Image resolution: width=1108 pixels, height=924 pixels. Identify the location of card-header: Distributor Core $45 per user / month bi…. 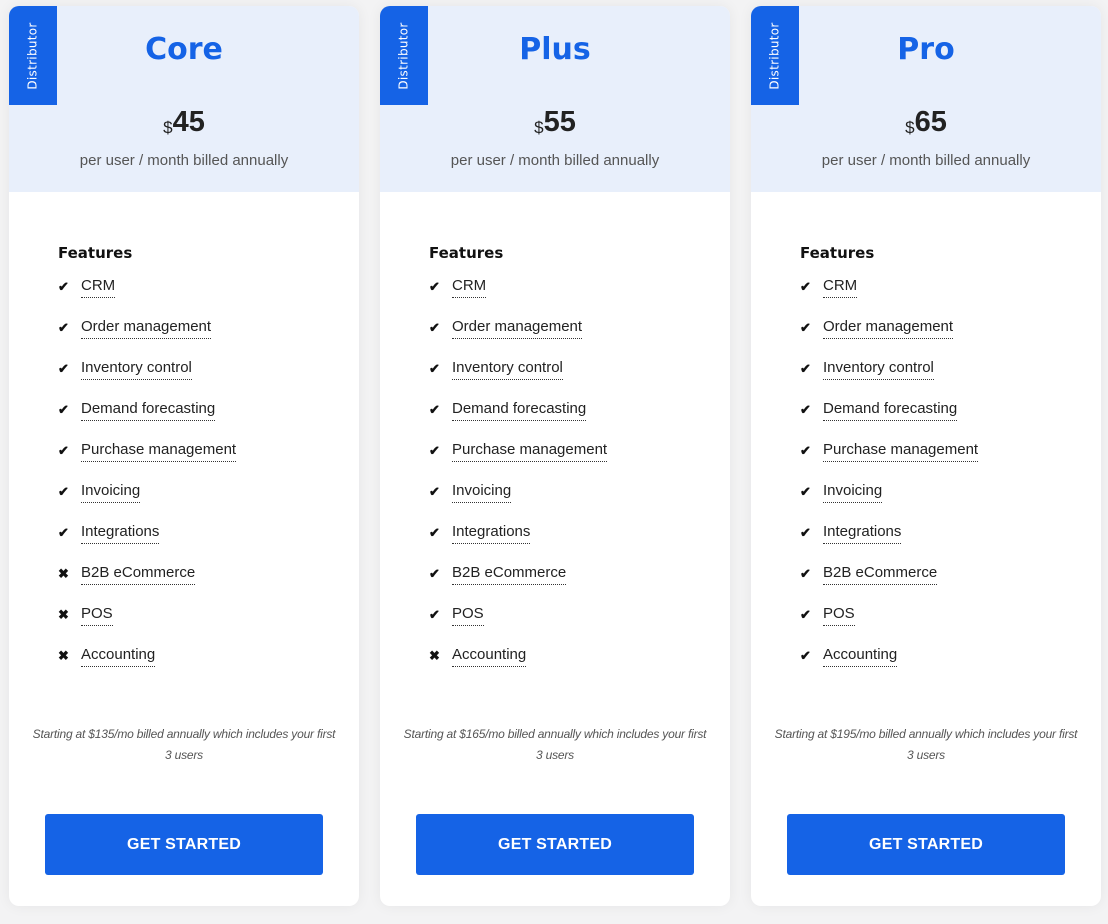
(184, 99).